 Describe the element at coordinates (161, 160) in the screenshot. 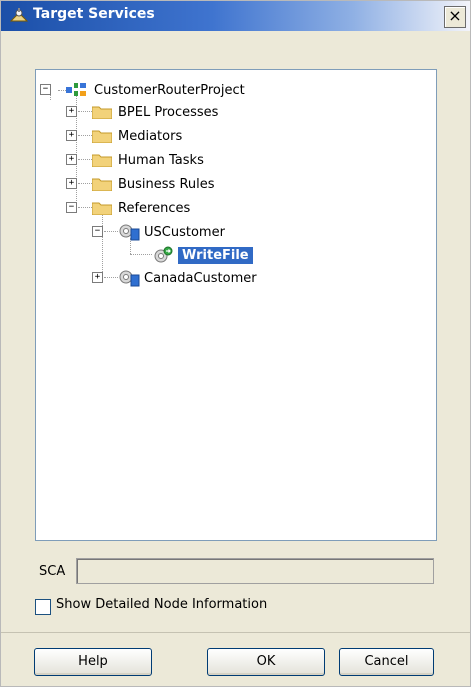

I see `tree-label: Human Tasks` at that location.